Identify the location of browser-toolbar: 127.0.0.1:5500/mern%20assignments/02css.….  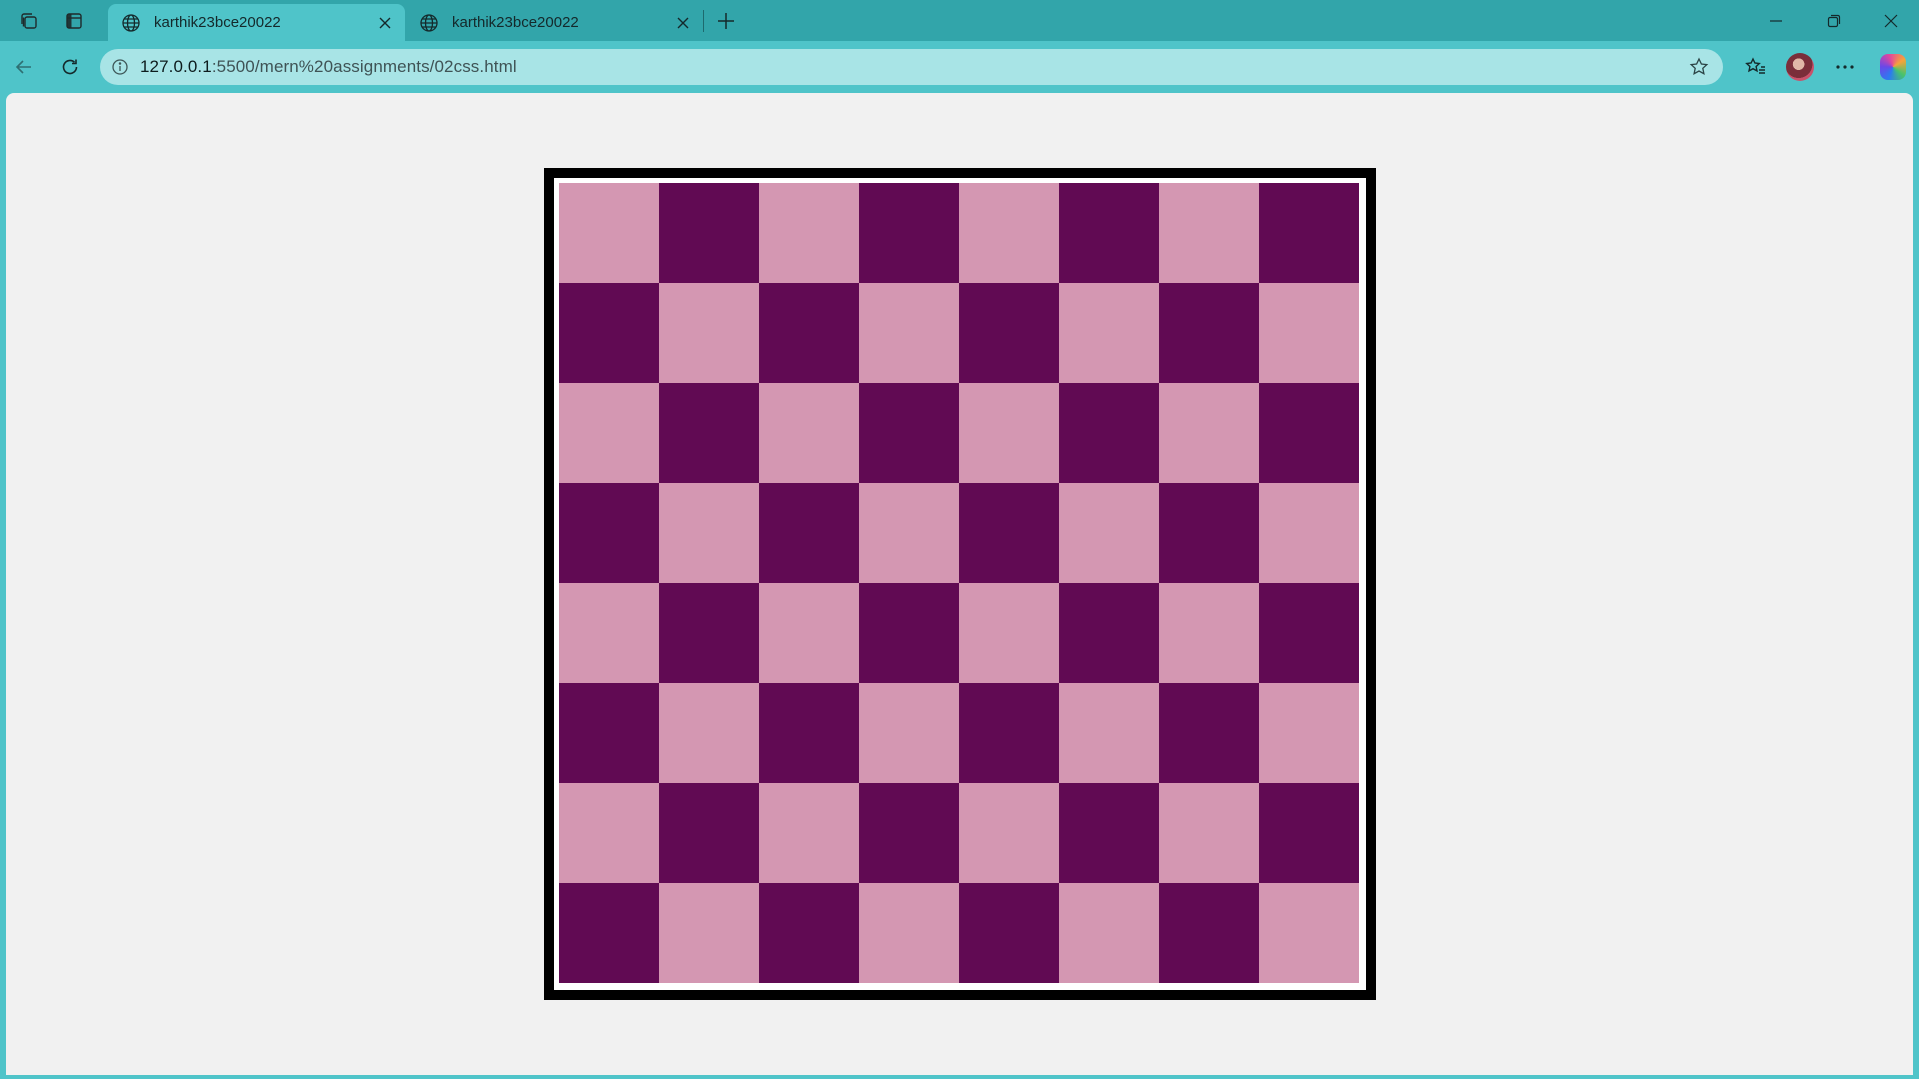
(959, 67).